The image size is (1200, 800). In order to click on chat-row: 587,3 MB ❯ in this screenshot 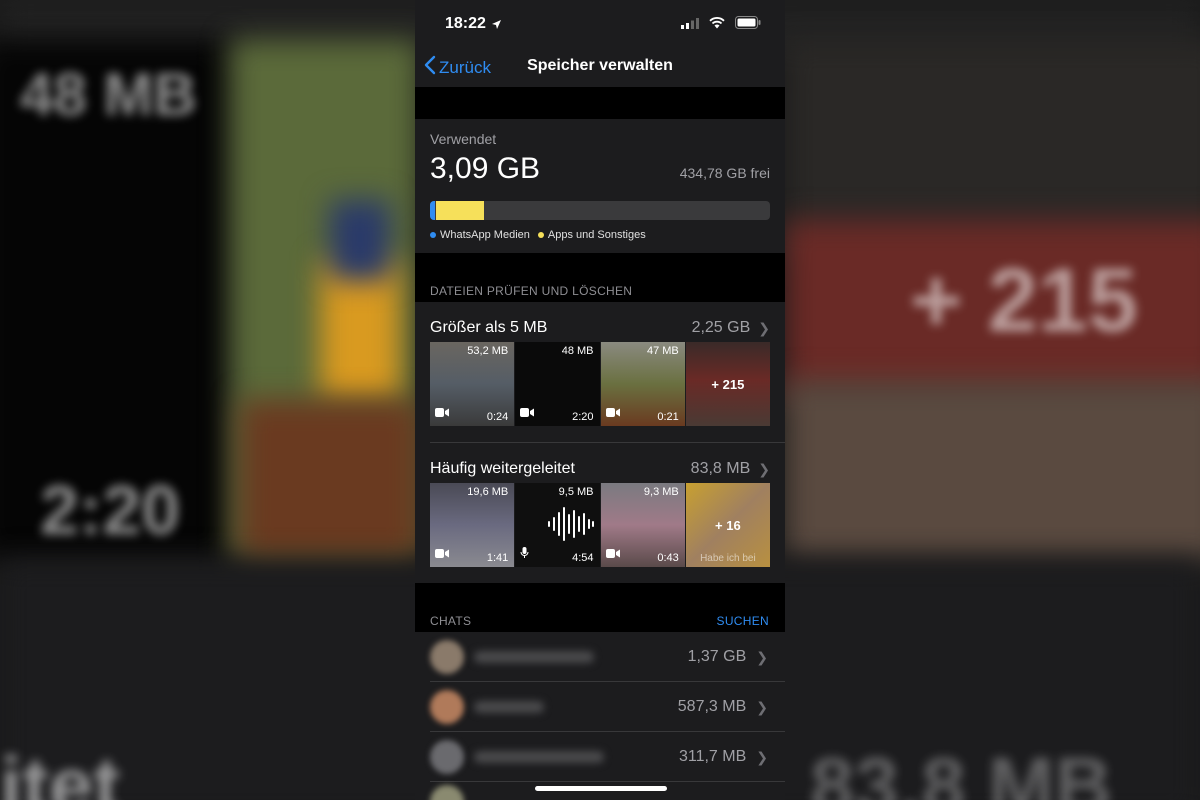, I will do `click(600, 707)`.